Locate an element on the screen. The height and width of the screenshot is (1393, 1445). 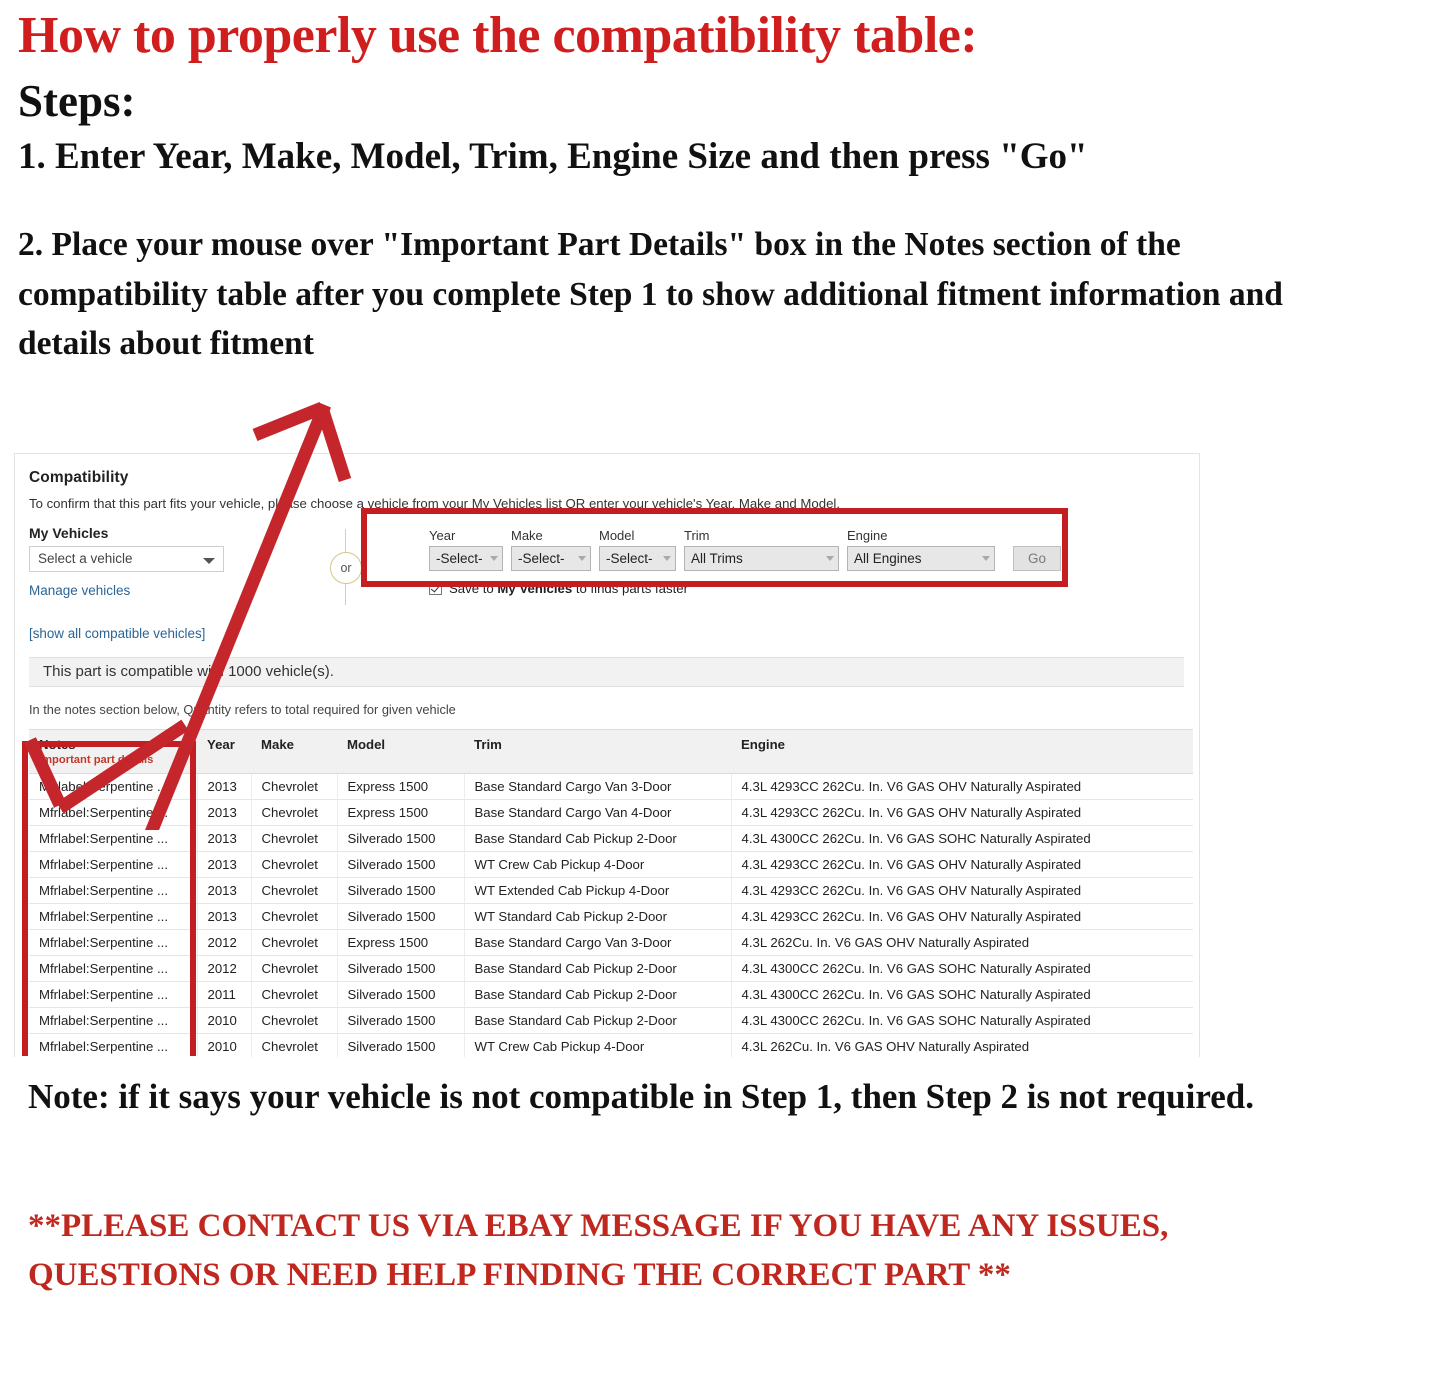
cell-year: 2011 is located at coordinates (224, 994).